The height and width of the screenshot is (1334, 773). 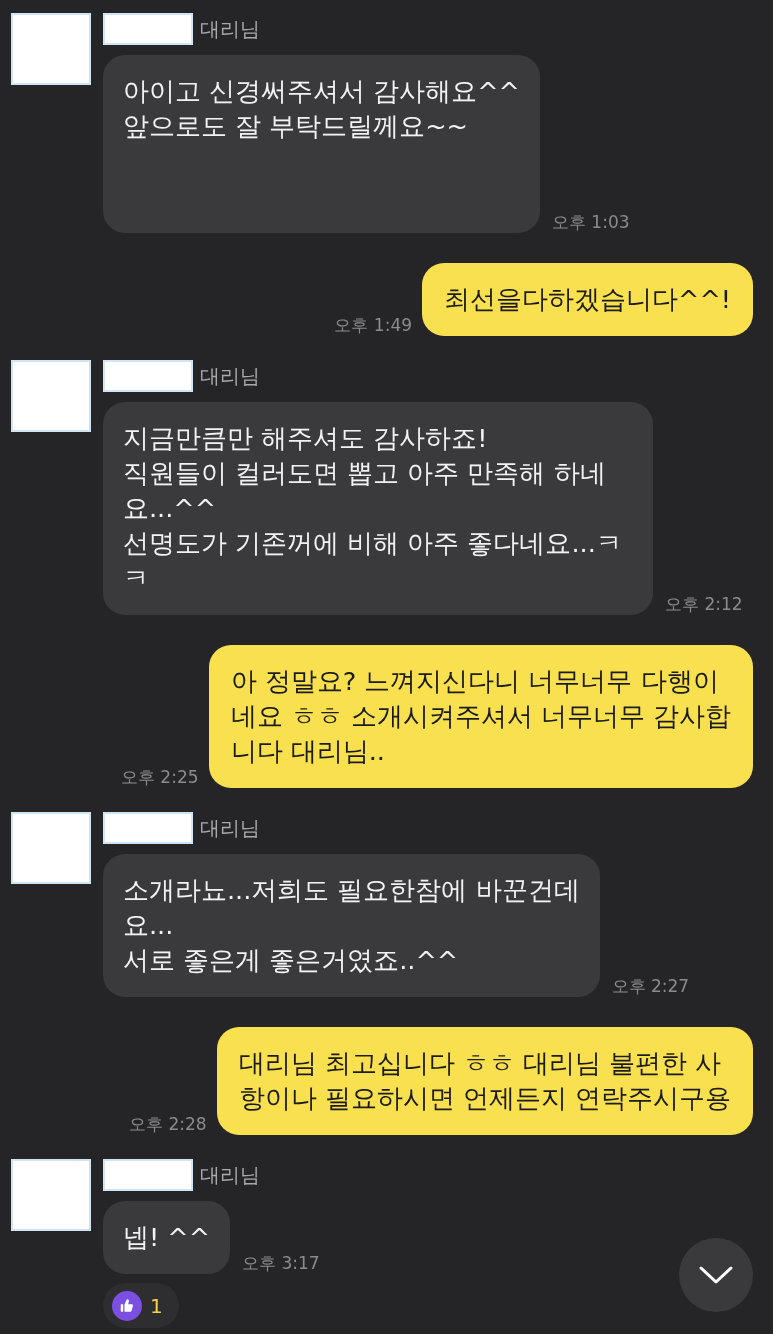 I want to click on reaction-count: 1, so click(x=156, y=1305).